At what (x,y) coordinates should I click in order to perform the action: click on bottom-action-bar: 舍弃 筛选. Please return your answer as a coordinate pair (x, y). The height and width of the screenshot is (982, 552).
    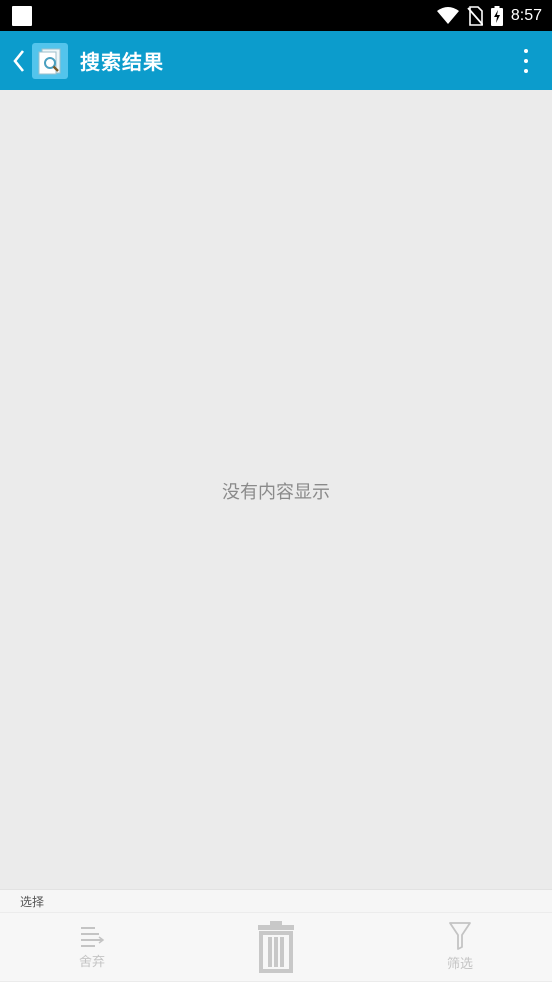
    Looking at the image, I should click on (276, 946).